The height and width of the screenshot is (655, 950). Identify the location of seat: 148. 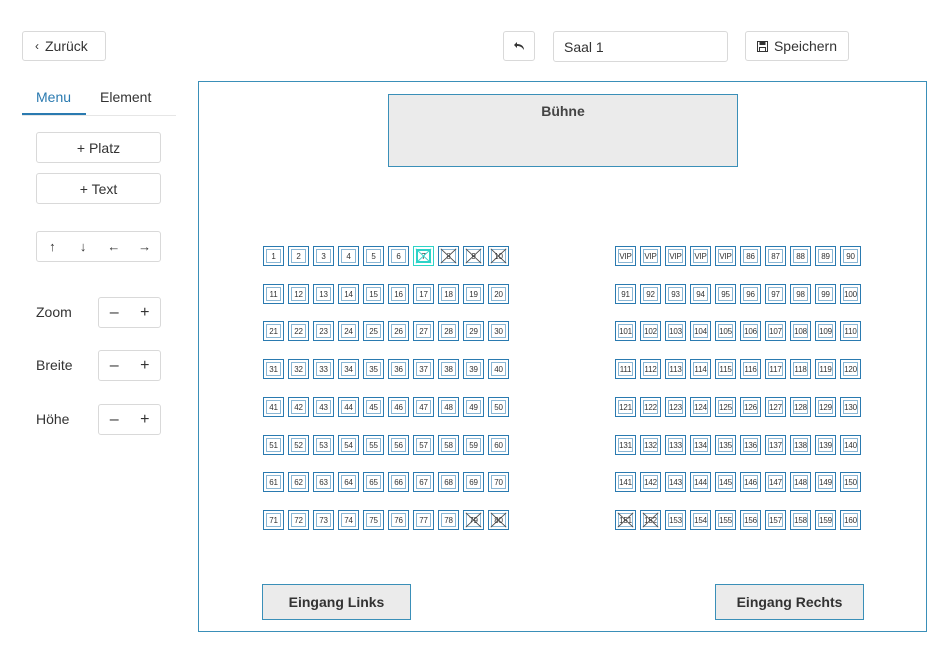
(800, 482).